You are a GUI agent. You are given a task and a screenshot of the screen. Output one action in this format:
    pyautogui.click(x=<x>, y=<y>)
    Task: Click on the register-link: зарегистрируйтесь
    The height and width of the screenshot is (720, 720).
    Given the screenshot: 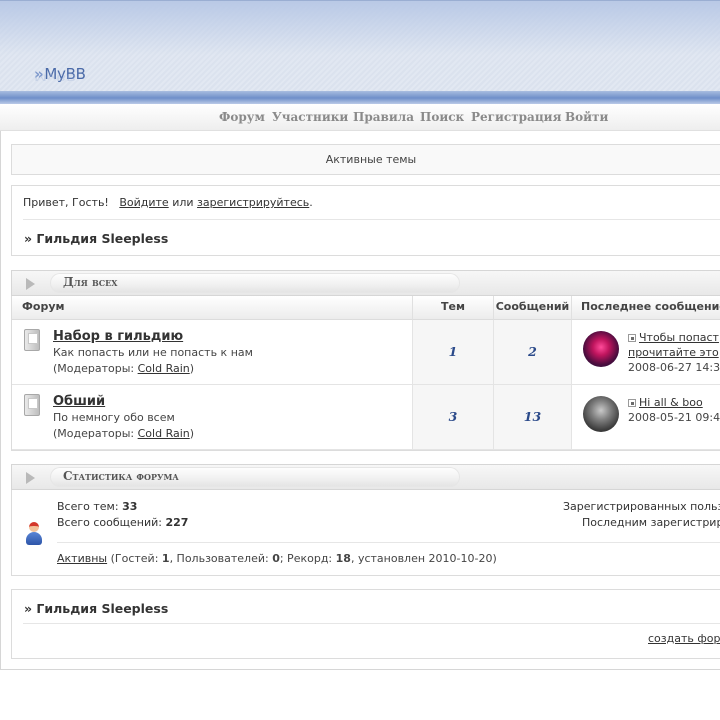 What is the action you would take?
    pyautogui.click(x=253, y=202)
    